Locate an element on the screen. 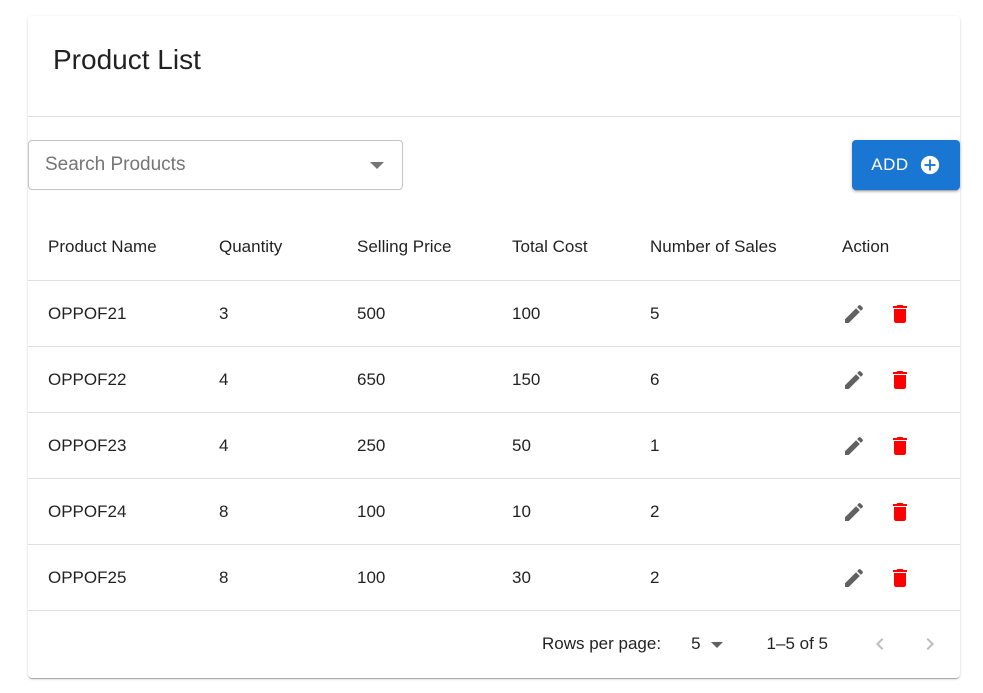 Image resolution: width=983 pixels, height=693 pixels. rows-per-page-select: 5 is located at coordinates (707, 644).